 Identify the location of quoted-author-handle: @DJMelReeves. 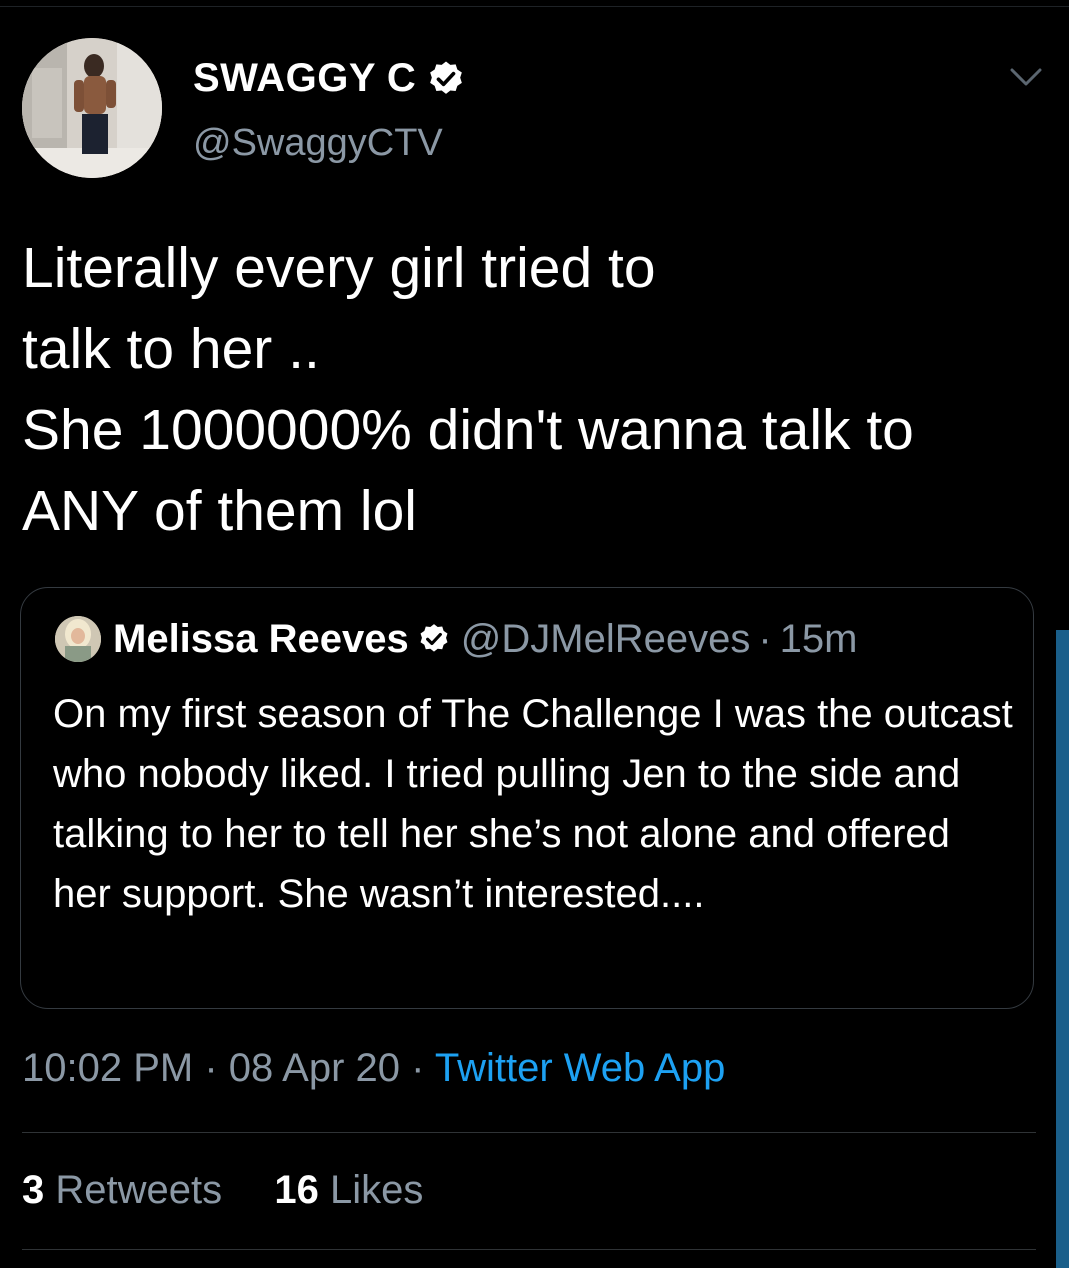
(605, 638).